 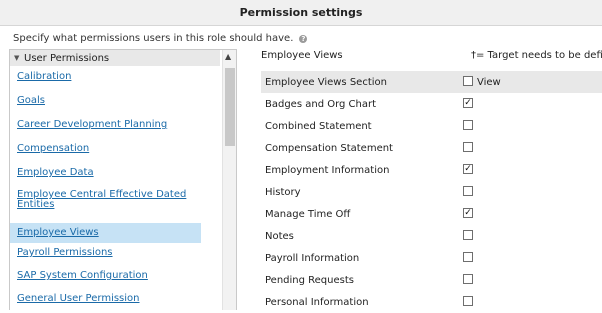 What do you see at coordinates (431, 280) in the screenshot?
I see `permission-row: Pending Requests` at bounding box center [431, 280].